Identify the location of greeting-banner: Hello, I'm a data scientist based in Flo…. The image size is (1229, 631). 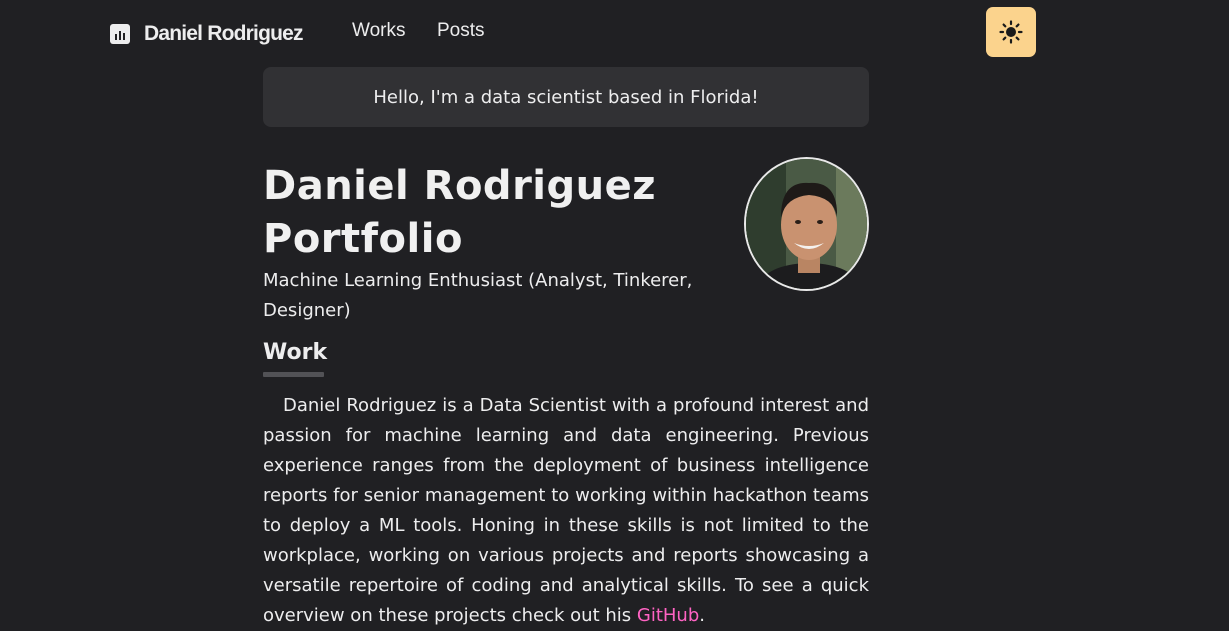
(566, 97).